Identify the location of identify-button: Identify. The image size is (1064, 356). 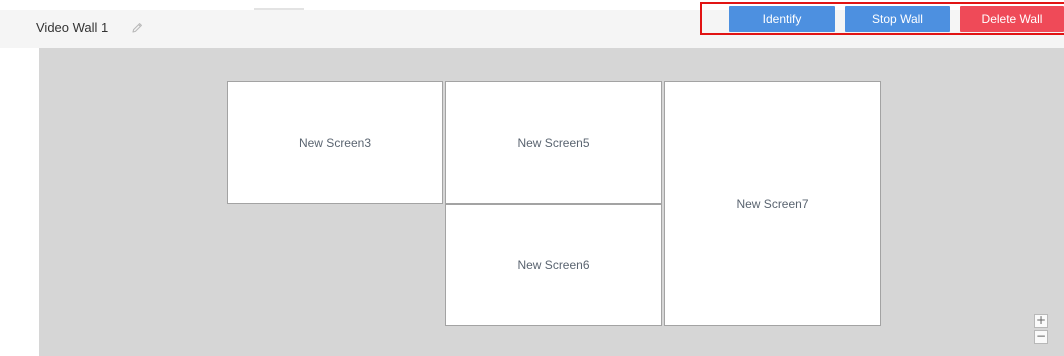
(782, 19).